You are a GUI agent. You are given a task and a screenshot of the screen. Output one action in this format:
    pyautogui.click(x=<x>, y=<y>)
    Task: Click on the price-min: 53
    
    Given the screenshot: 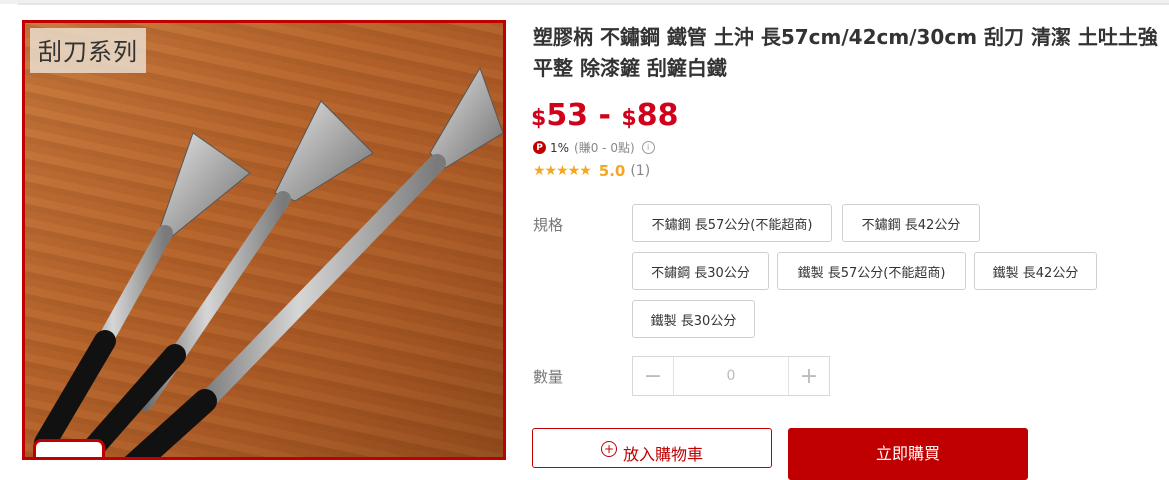 What is the action you would take?
    pyautogui.click(x=567, y=115)
    